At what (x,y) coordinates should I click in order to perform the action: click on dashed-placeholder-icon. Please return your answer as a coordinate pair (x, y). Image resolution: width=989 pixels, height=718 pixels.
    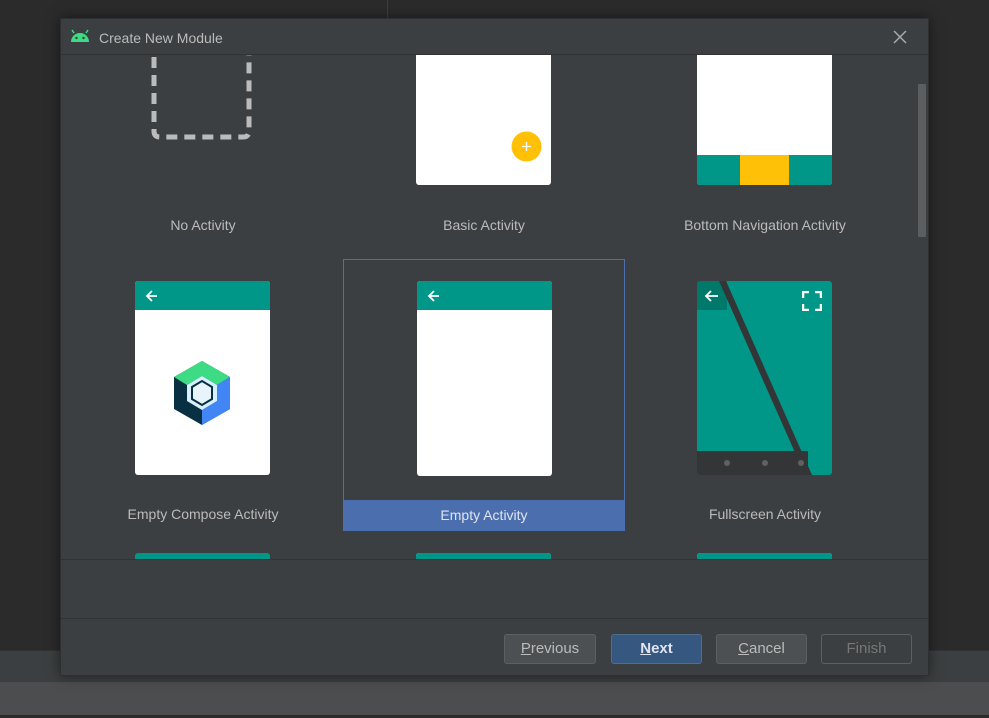
    Looking at the image, I should click on (201, 97).